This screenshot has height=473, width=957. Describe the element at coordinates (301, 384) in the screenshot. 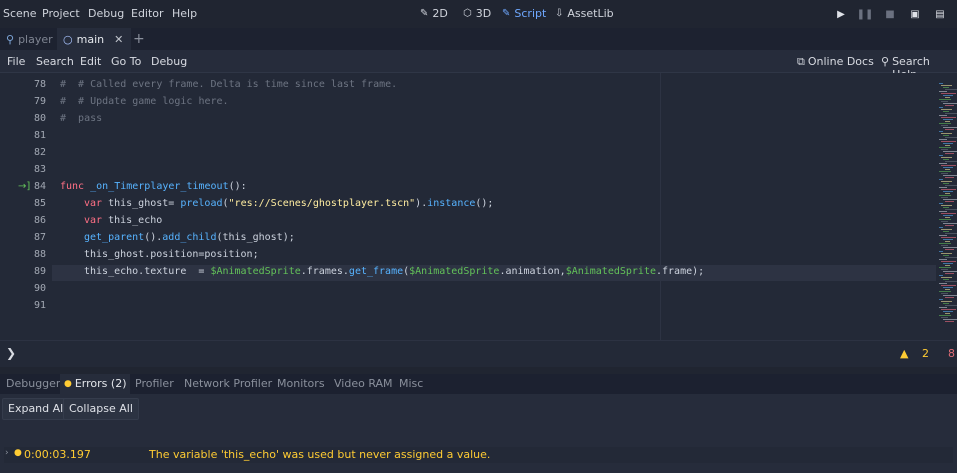

I see `tab-monitors: Monitors` at that location.